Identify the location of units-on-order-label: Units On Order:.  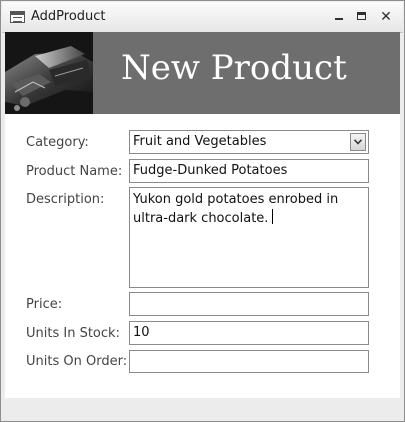
(77, 361).